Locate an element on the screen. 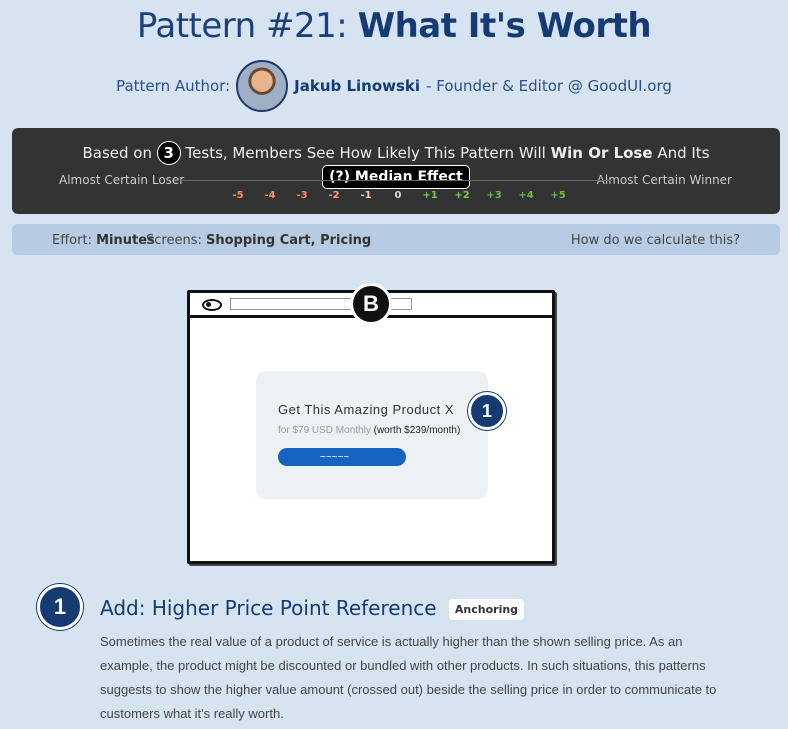 The width and height of the screenshot is (788, 729). screens-label: Screens: is located at coordinates (174, 240).